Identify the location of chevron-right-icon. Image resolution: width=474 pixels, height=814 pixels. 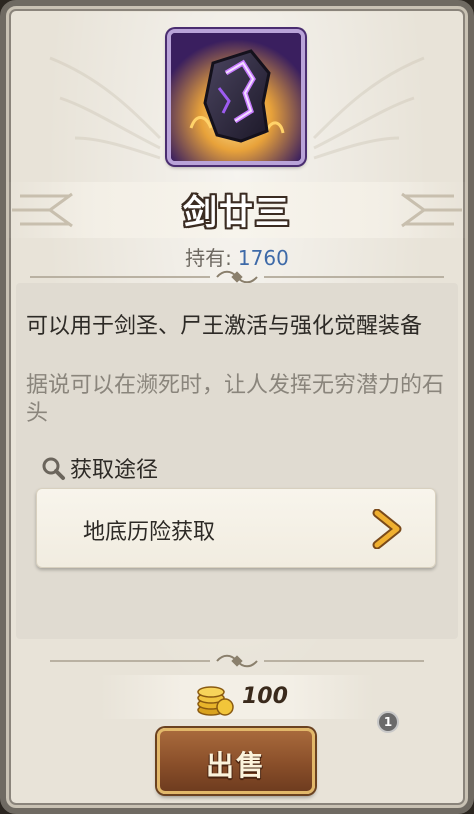
(387, 529).